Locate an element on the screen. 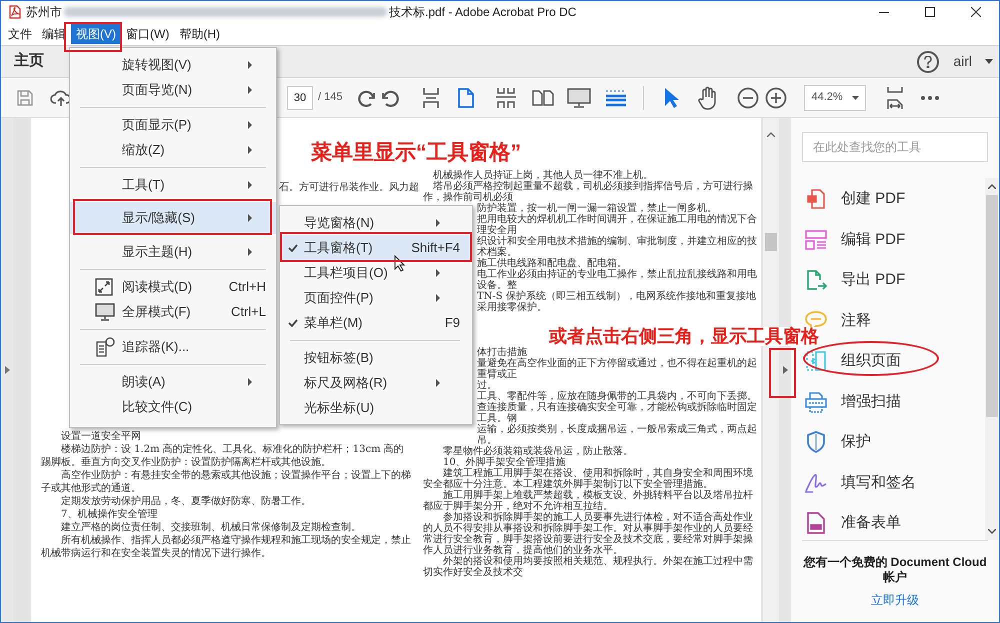 The height and width of the screenshot is (623, 1000). menu-item: 全屏模式(F) Ctrl+L is located at coordinates (173, 311).